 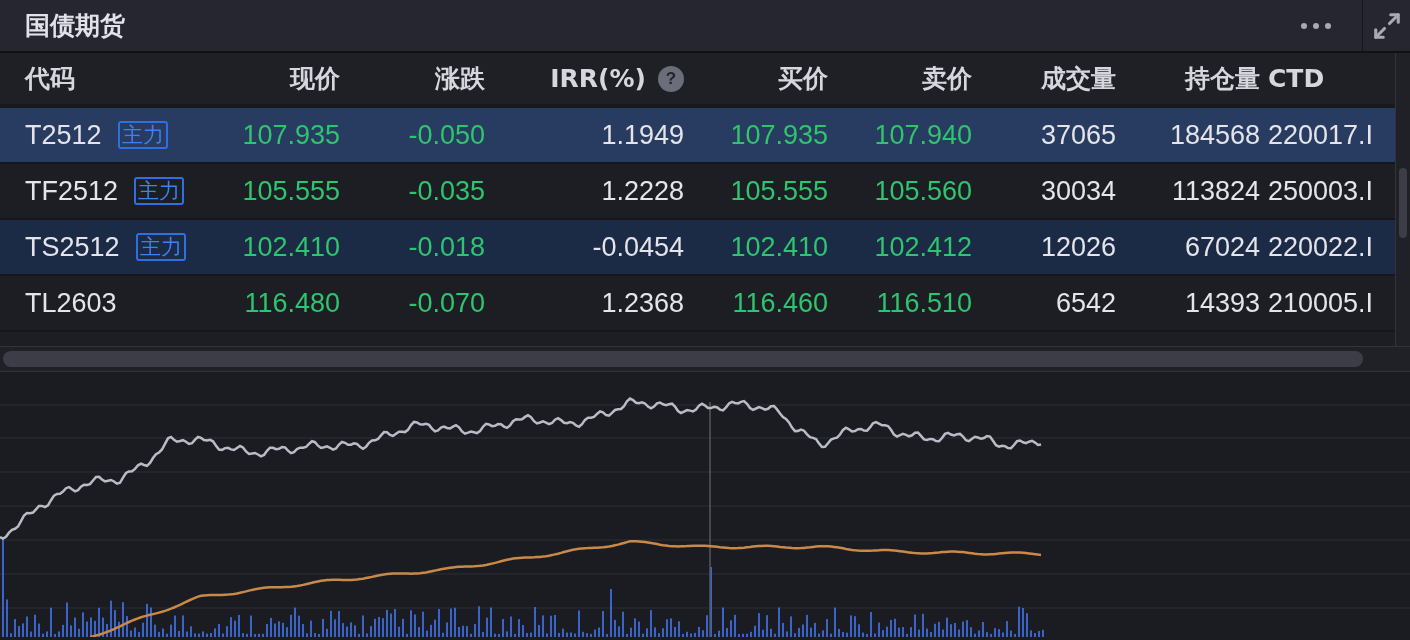 I want to click on table-cell-text: -0.018, so click(x=446, y=247).